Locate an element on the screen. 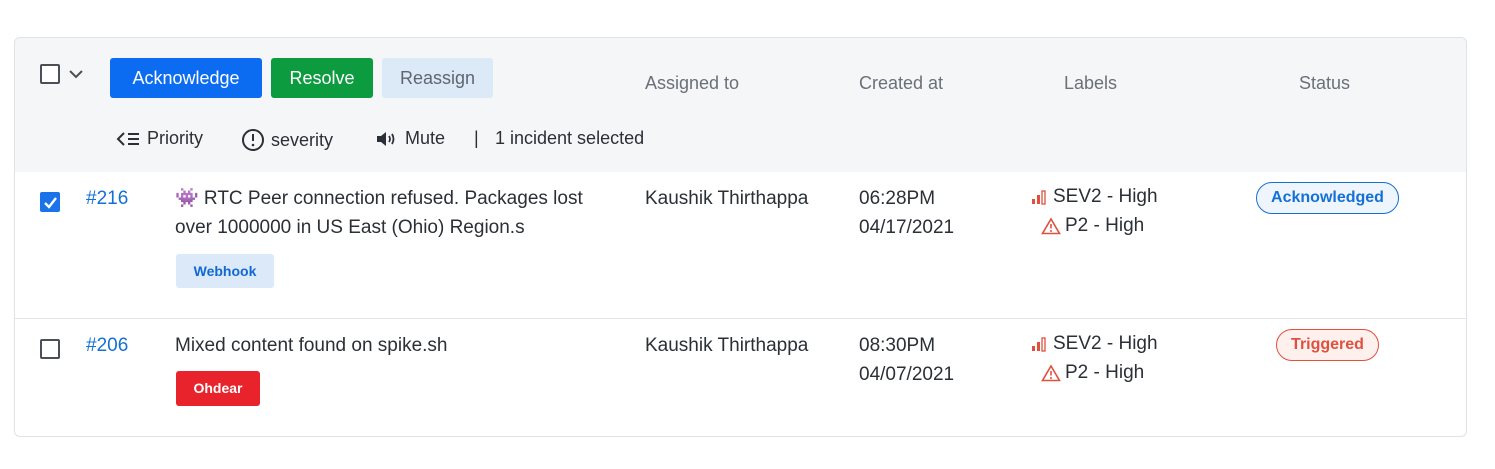 The width and height of the screenshot is (1495, 469). column-header-assigned-to: Assigned to is located at coordinates (692, 83).